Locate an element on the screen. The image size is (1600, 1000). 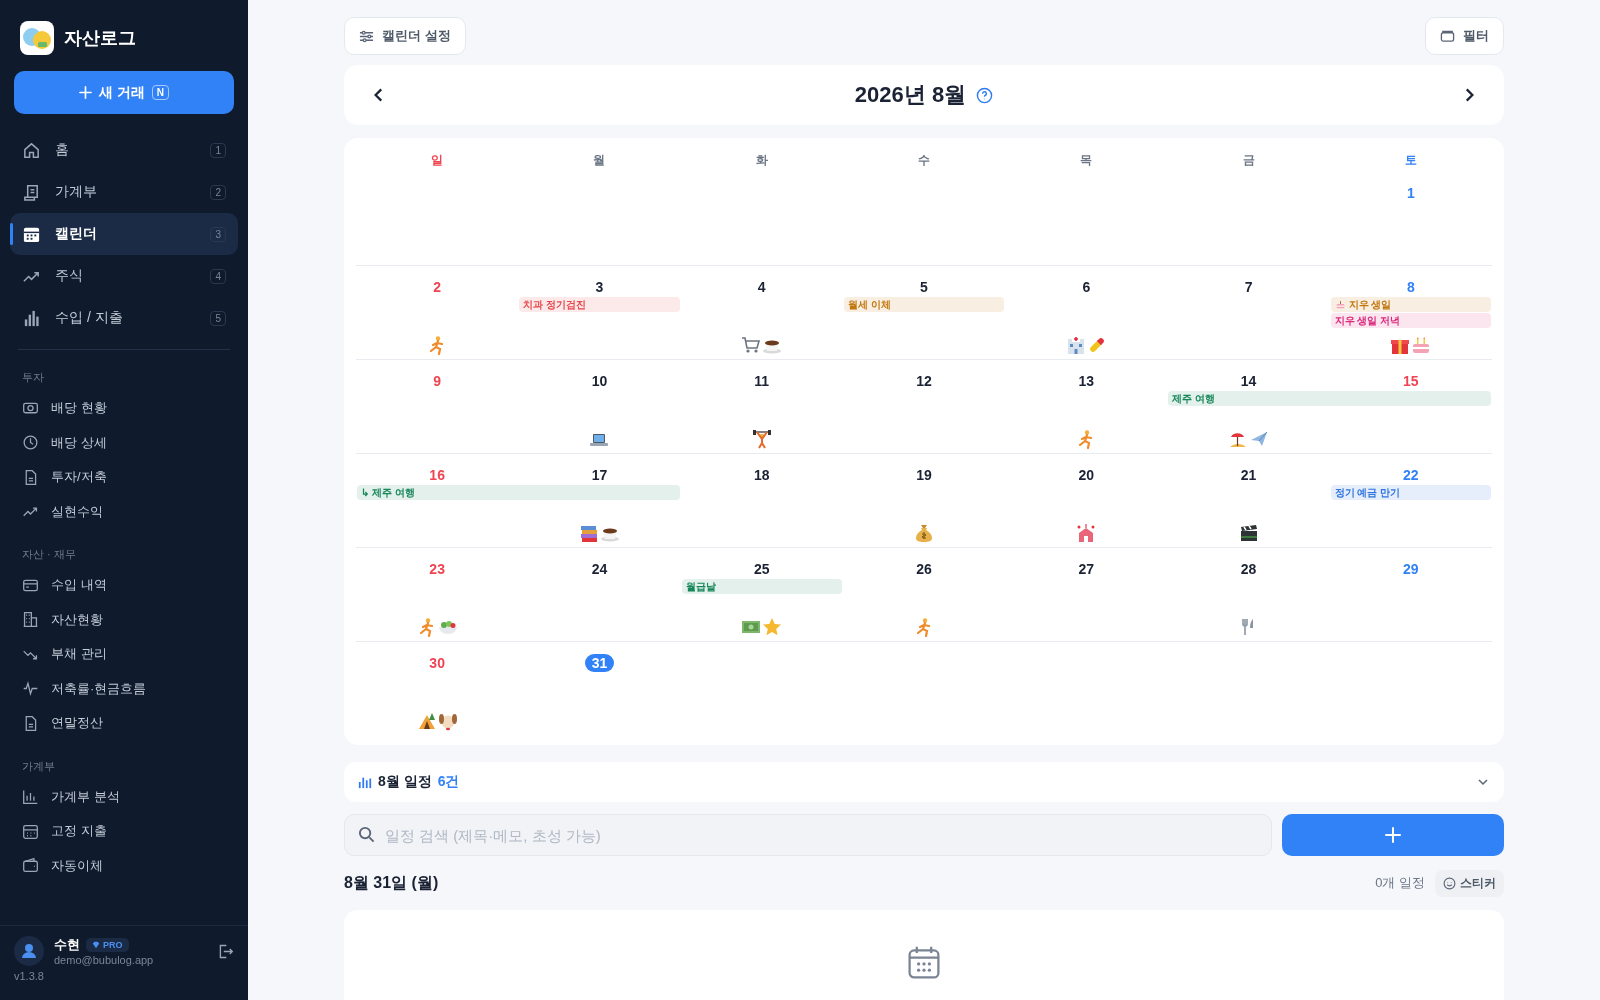
nav-item: 캘린더 3 is located at coordinates (124, 234).